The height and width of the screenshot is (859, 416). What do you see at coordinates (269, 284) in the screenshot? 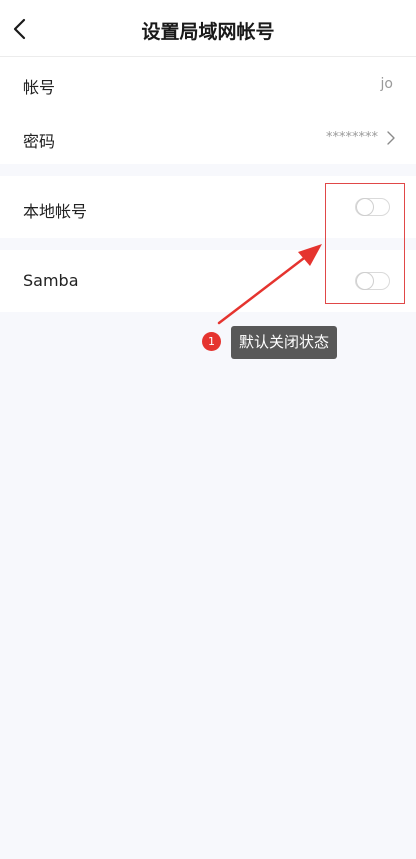
I see `annotation-arrow` at bounding box center [269, 284].